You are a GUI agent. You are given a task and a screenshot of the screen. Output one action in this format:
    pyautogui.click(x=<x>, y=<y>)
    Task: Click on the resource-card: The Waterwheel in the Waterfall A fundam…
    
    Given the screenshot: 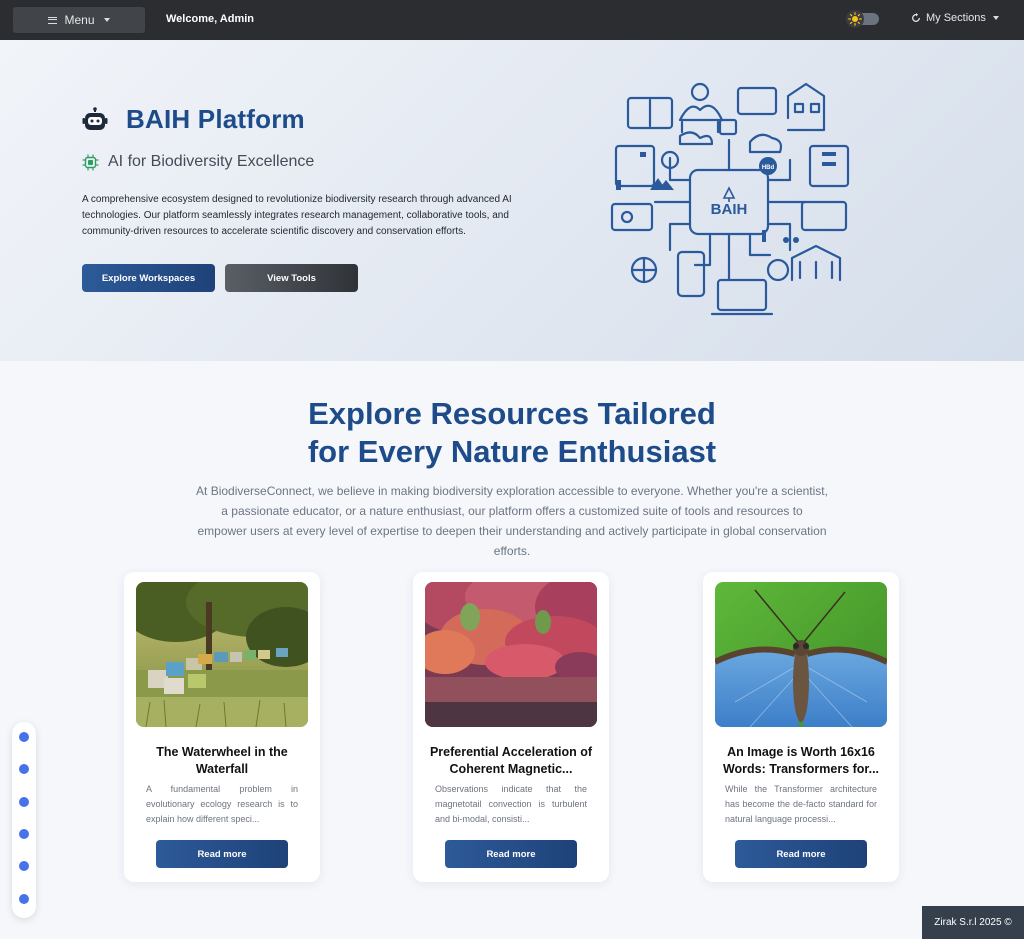 What is the action you would take?
    pyautogui.click(x=222, y=727)
    